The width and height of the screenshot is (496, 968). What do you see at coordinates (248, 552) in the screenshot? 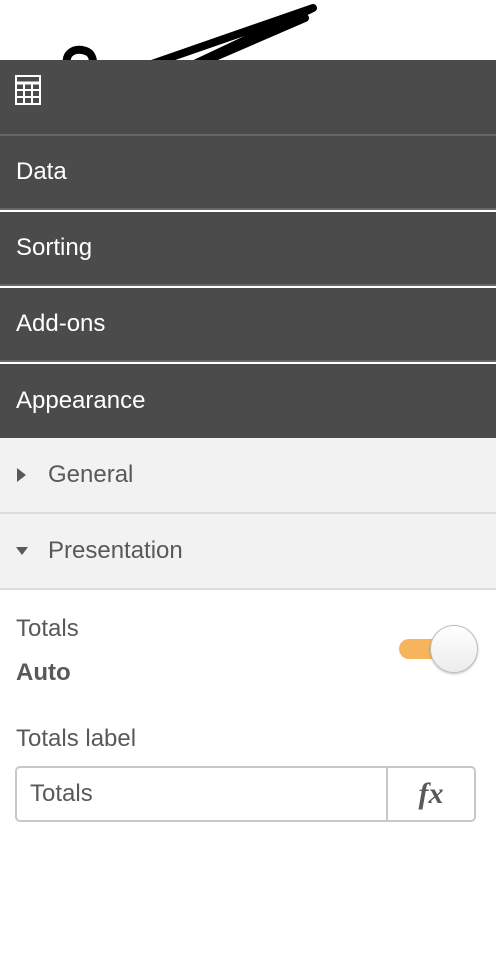
I see `subsection-presentation: Presentation` at bounding box center [248, 552].